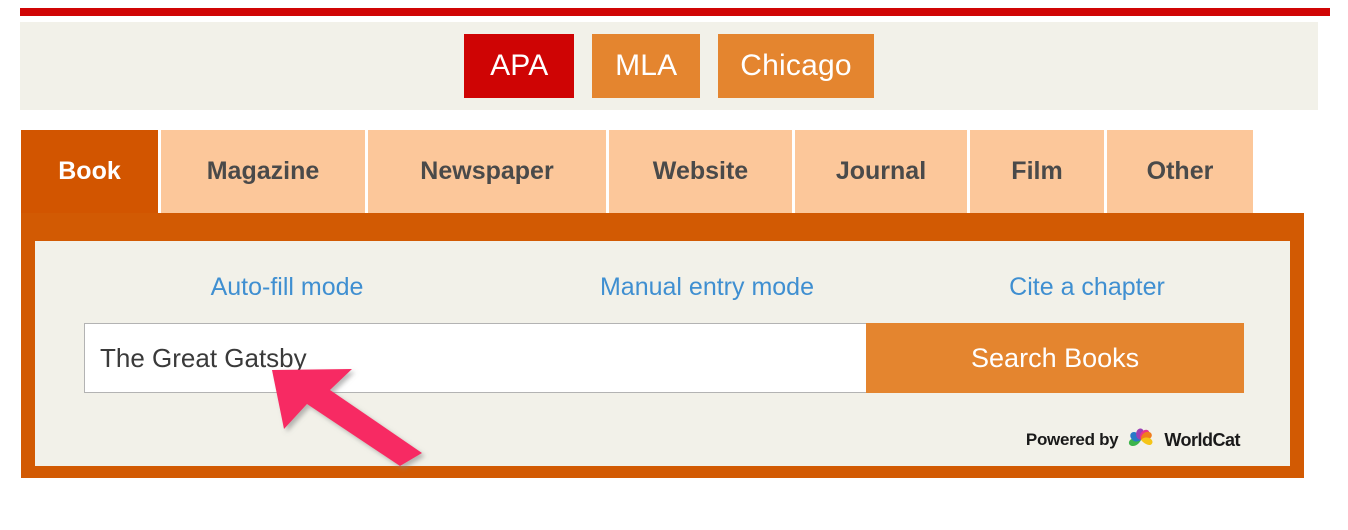  I want to click on style-button-mla-label: MLA, so click(646, 65).